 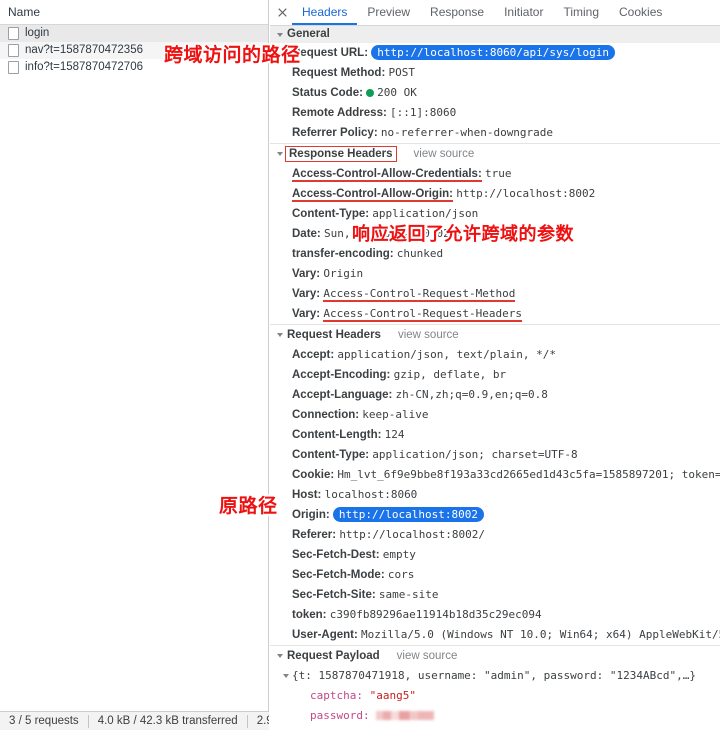 I want to click on header-value: Access-Control-Request-Method, so click(x=419, y=293).